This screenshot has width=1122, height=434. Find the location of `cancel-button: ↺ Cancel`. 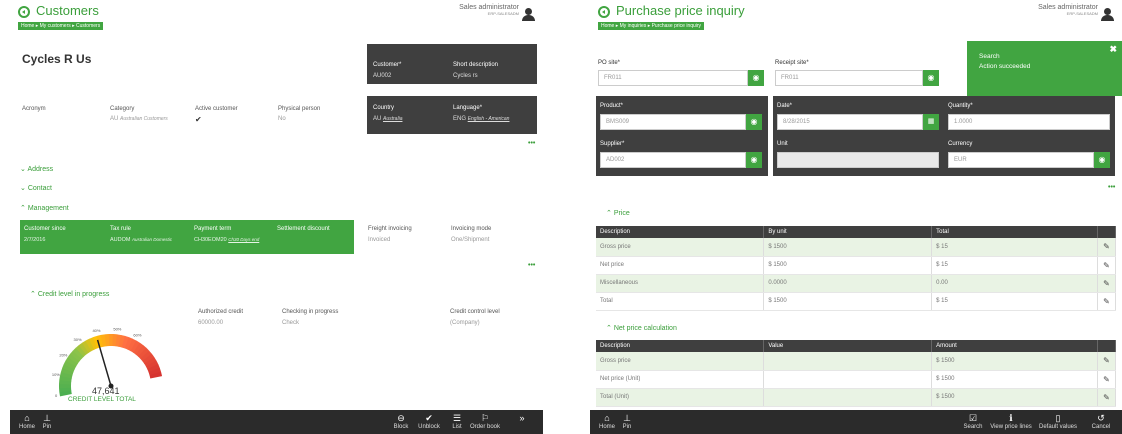

cancel-button: ↺ Cancel is located at coordinates (1101, 421).